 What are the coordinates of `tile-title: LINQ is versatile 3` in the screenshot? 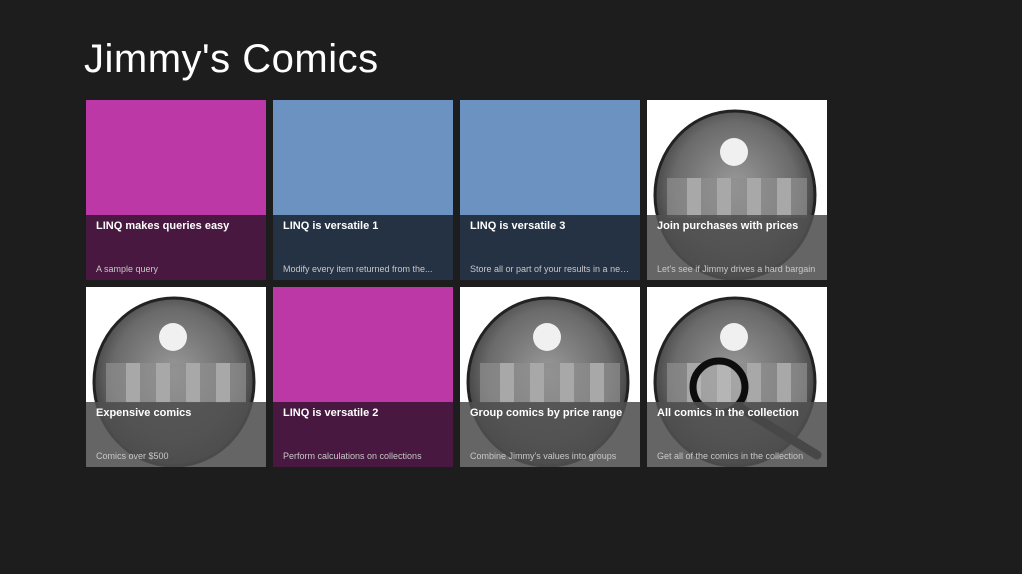 It's located at (518, 226).